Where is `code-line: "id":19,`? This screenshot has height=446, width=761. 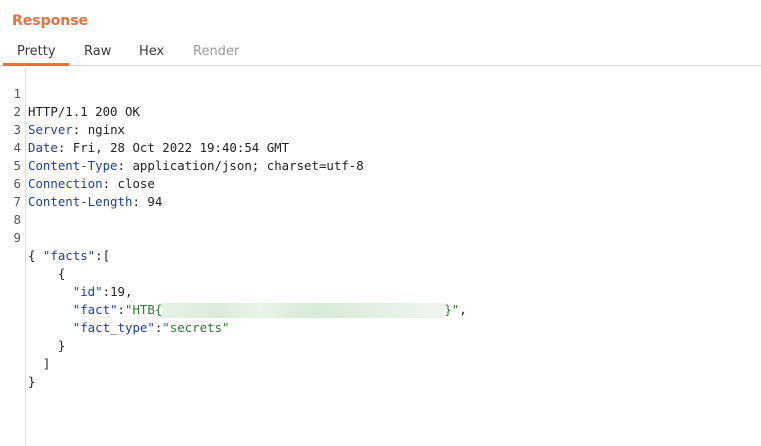
code-line: "id":19, is located at coordinates (102, 291).